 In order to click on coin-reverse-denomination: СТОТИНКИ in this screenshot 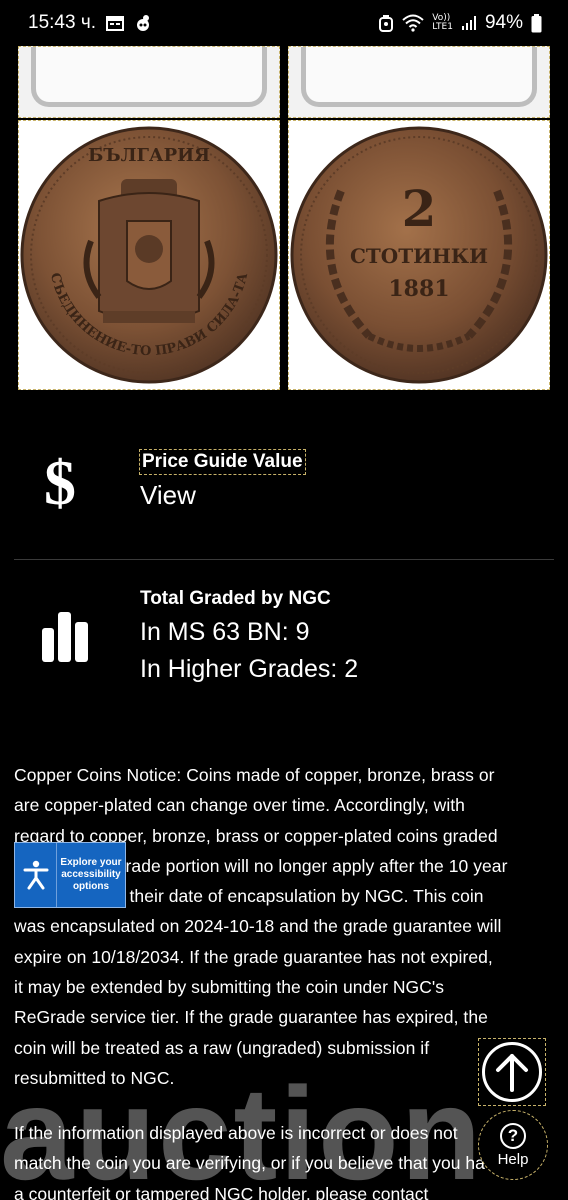, I will do `click(419, 256)`.